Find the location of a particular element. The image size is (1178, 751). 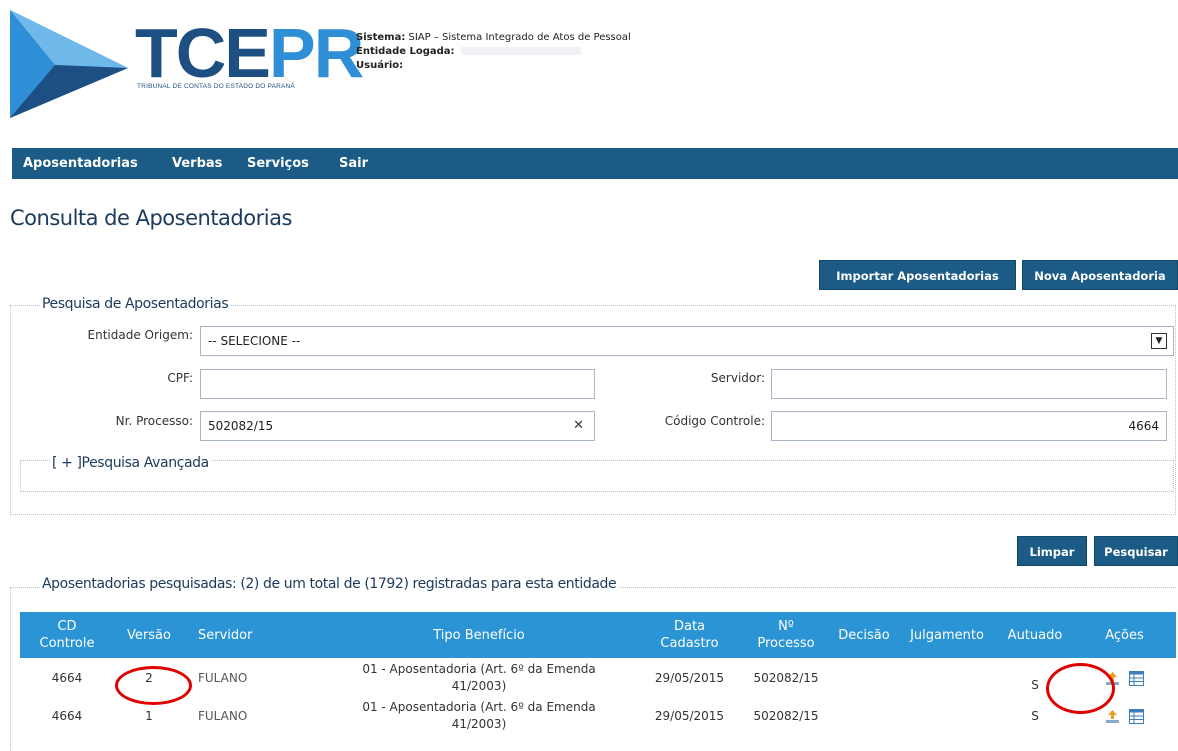

entidade-origem-label: Entidade Origem: is located at coordinates (140, 335).